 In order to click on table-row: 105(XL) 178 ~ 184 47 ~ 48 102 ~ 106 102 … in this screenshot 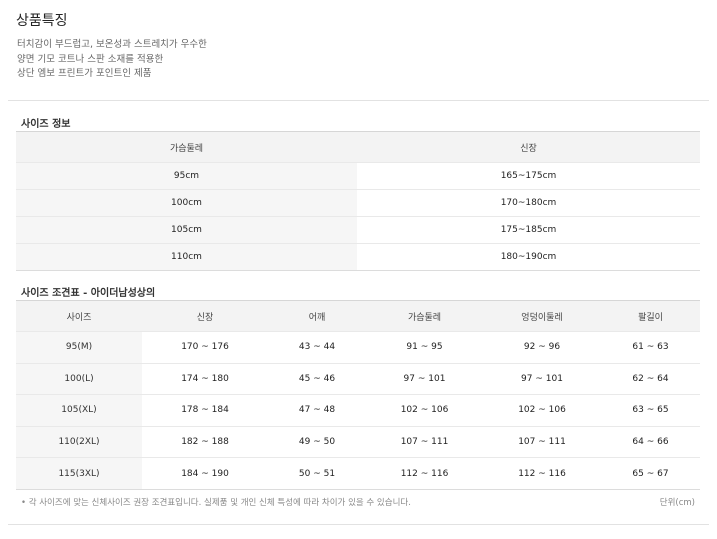, I will do `click(358, 410)`.